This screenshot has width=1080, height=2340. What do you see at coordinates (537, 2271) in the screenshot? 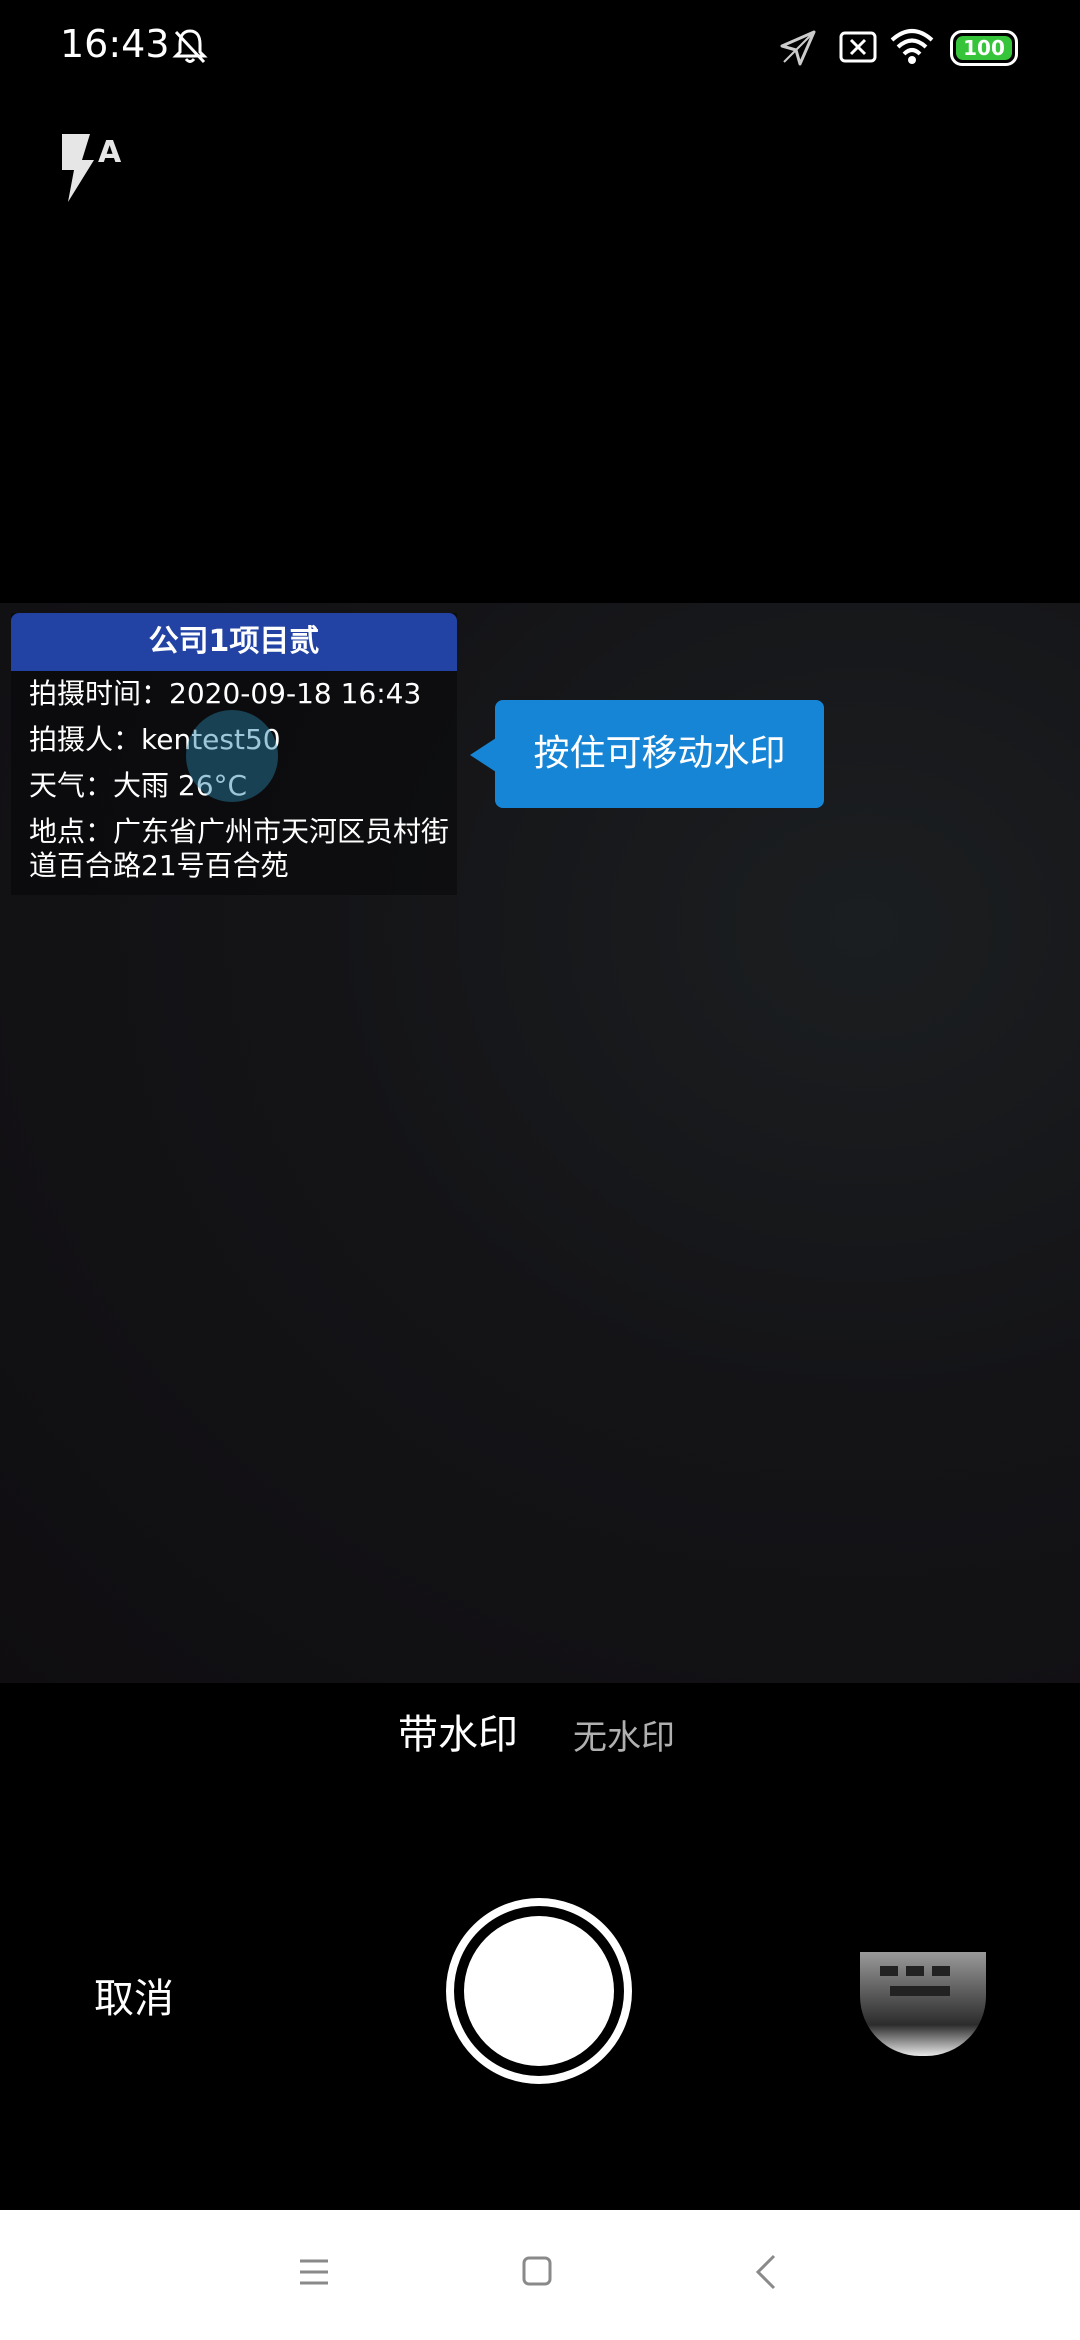
I see `home-icon` at bounding box center [537, 2271].